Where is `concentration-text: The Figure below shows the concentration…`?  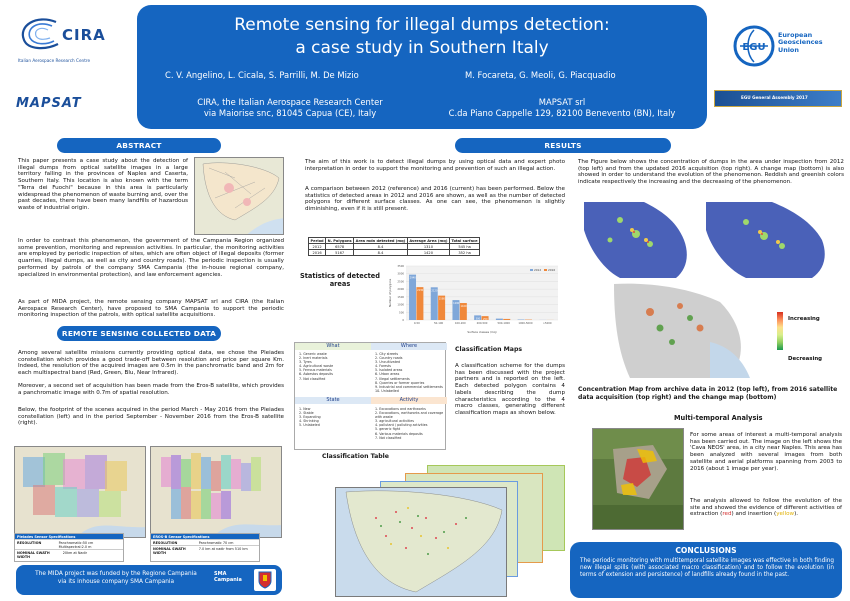 concentration-text: The Figure below shows the concentration… is located at coordinates (711, 172).